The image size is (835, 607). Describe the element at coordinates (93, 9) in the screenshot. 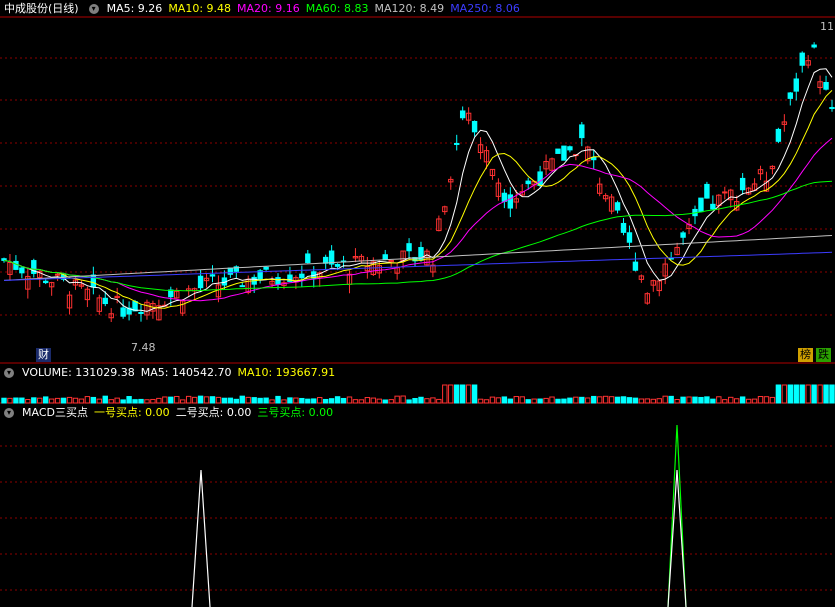

I see `main-collapse-icon: ▾` at that location.